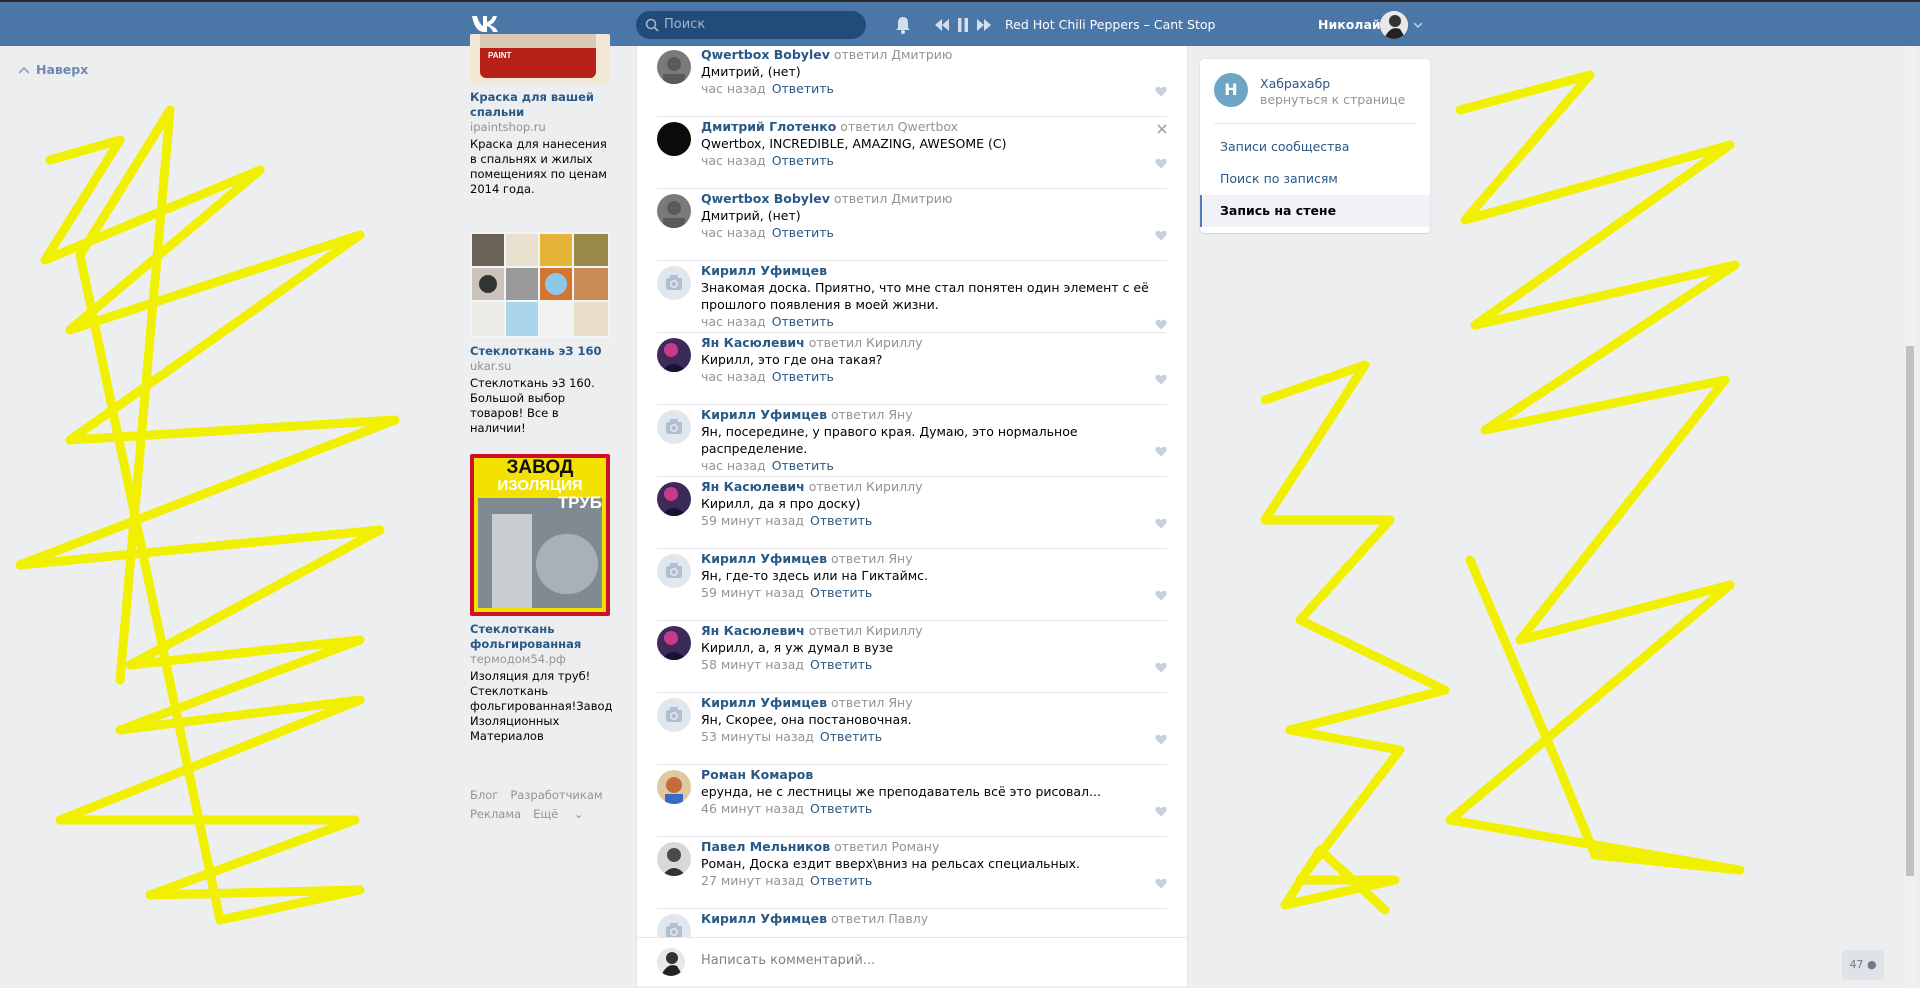 Image resolution: width=1920 pixels, height=988 pixels. What do you see at coordinates (893, 198) in the screenshot?
I see `comment-reply-to: ответил Дмитрию` at bounding box center [893, 198].